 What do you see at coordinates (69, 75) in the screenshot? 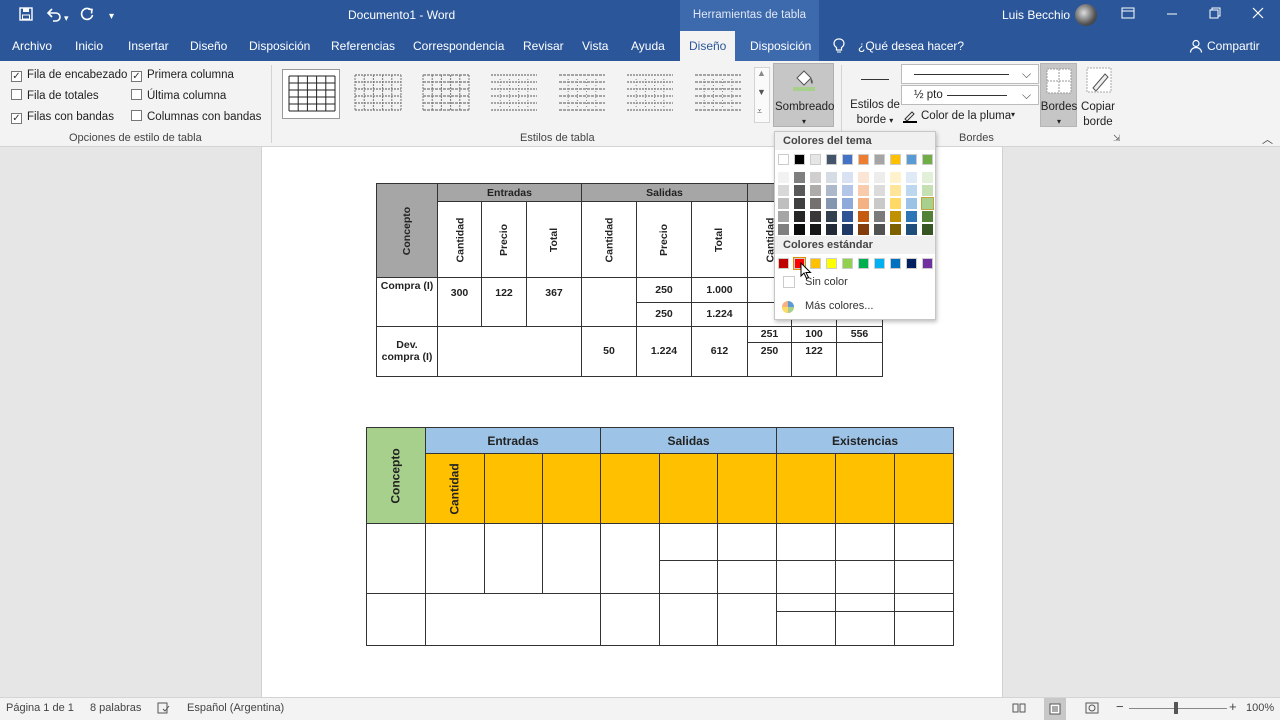
I see `checkbox-header-row: ✓ Fila de encabezado` at bounding box center [69, 75].